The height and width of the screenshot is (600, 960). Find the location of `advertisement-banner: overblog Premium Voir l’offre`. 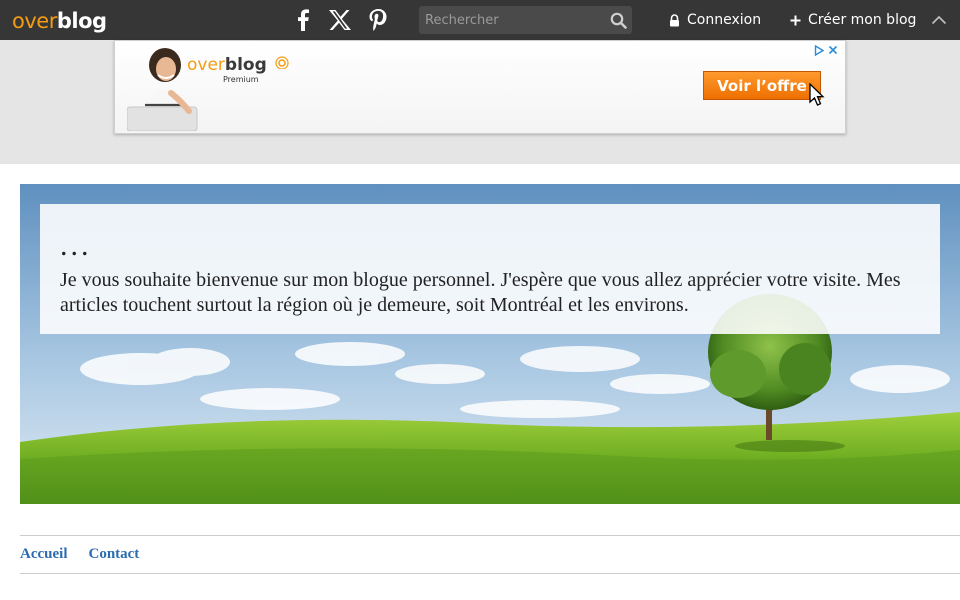

advertisement-banner: overblog Premium Voir l’offre is located at coordinates (480, 87).